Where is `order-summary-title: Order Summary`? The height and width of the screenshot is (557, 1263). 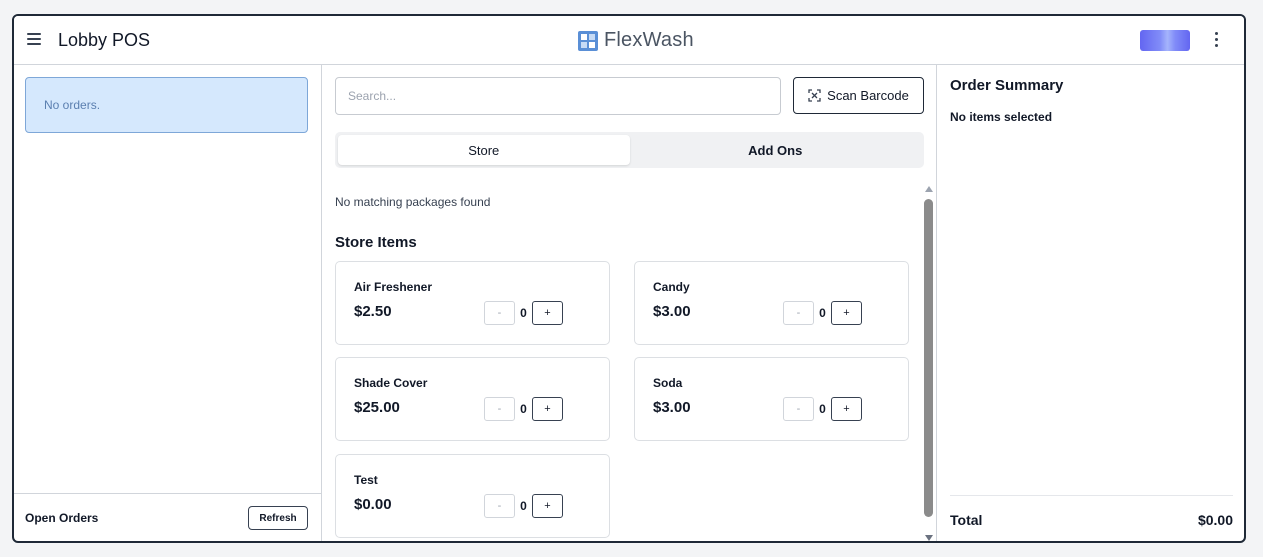 order-summary-title: Order Summary is located at coordinates (1007, 85).